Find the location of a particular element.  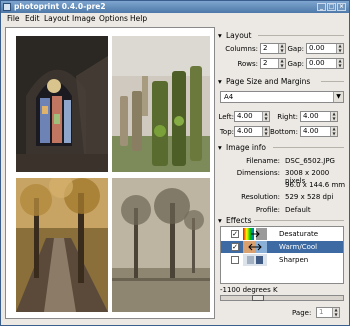

effect-name: Warm/Cool is located at coordinates (298, 247).